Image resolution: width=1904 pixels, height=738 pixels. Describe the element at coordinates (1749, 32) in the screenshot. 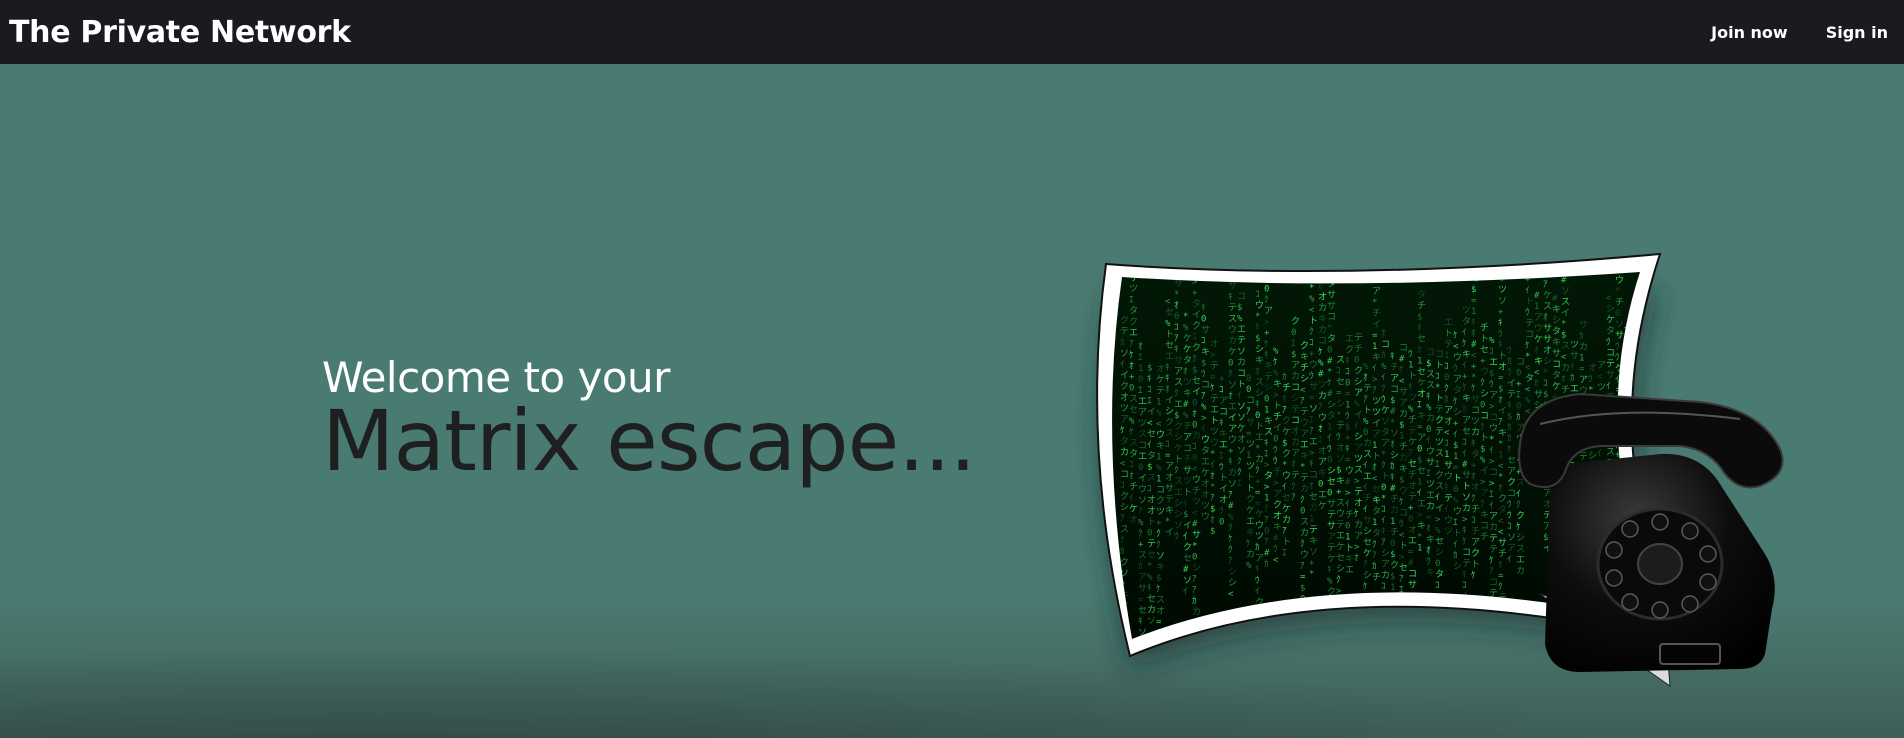

I see `join-now-link: Join now` at that location.